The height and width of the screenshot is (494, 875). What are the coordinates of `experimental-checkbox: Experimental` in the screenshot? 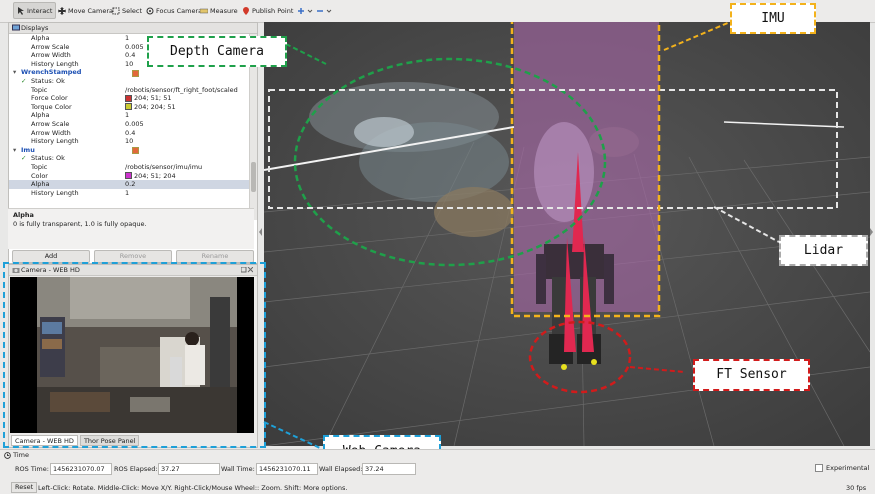 It's located at (842, 468).